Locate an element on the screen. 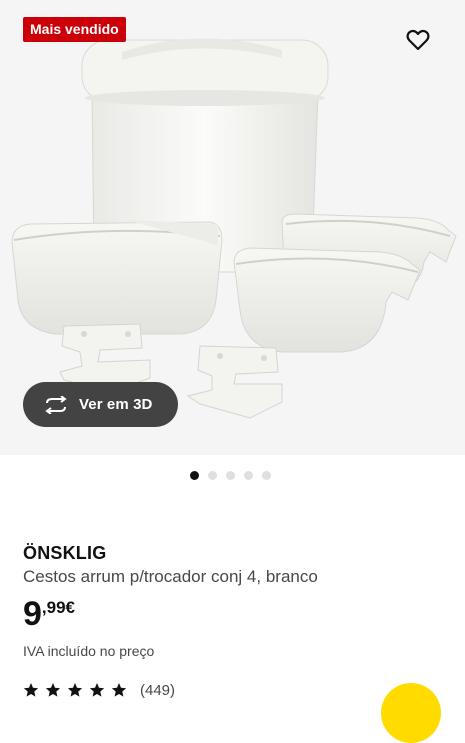 The height and width of the screenshot is (743, 465). product-description: Cestos arrum p/trocador conj 4, branco is located at coordinates (170, 576).